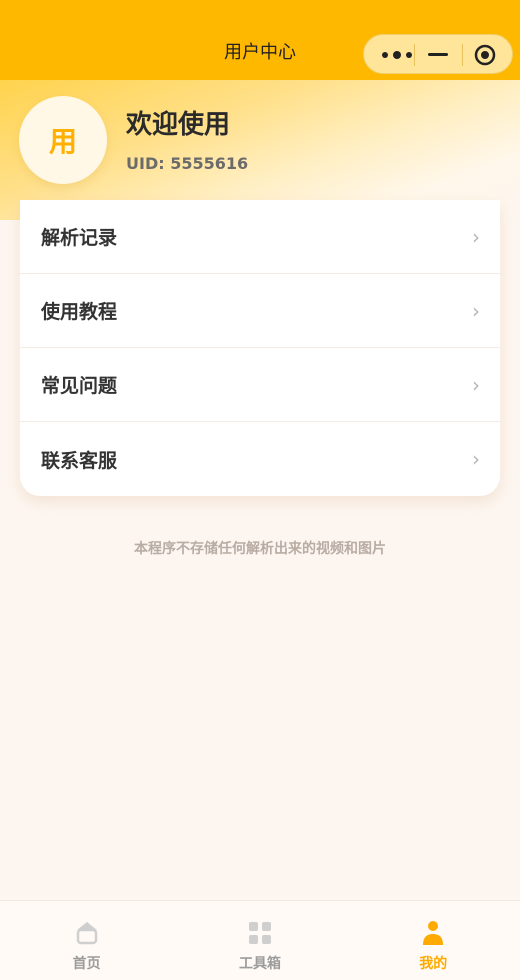 This screenshot has height=980, width=520. Describe the element at coordinates (398, 55) in the screenshot. I see `more-dots-icon` at that location.